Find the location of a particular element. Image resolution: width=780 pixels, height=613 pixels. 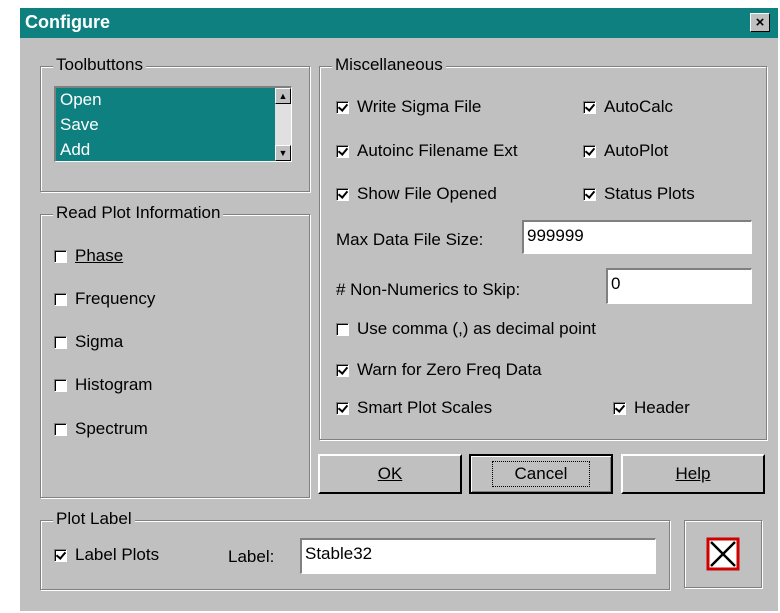

checkbox-label: Show File Opened is located at coordinates (427, 193).